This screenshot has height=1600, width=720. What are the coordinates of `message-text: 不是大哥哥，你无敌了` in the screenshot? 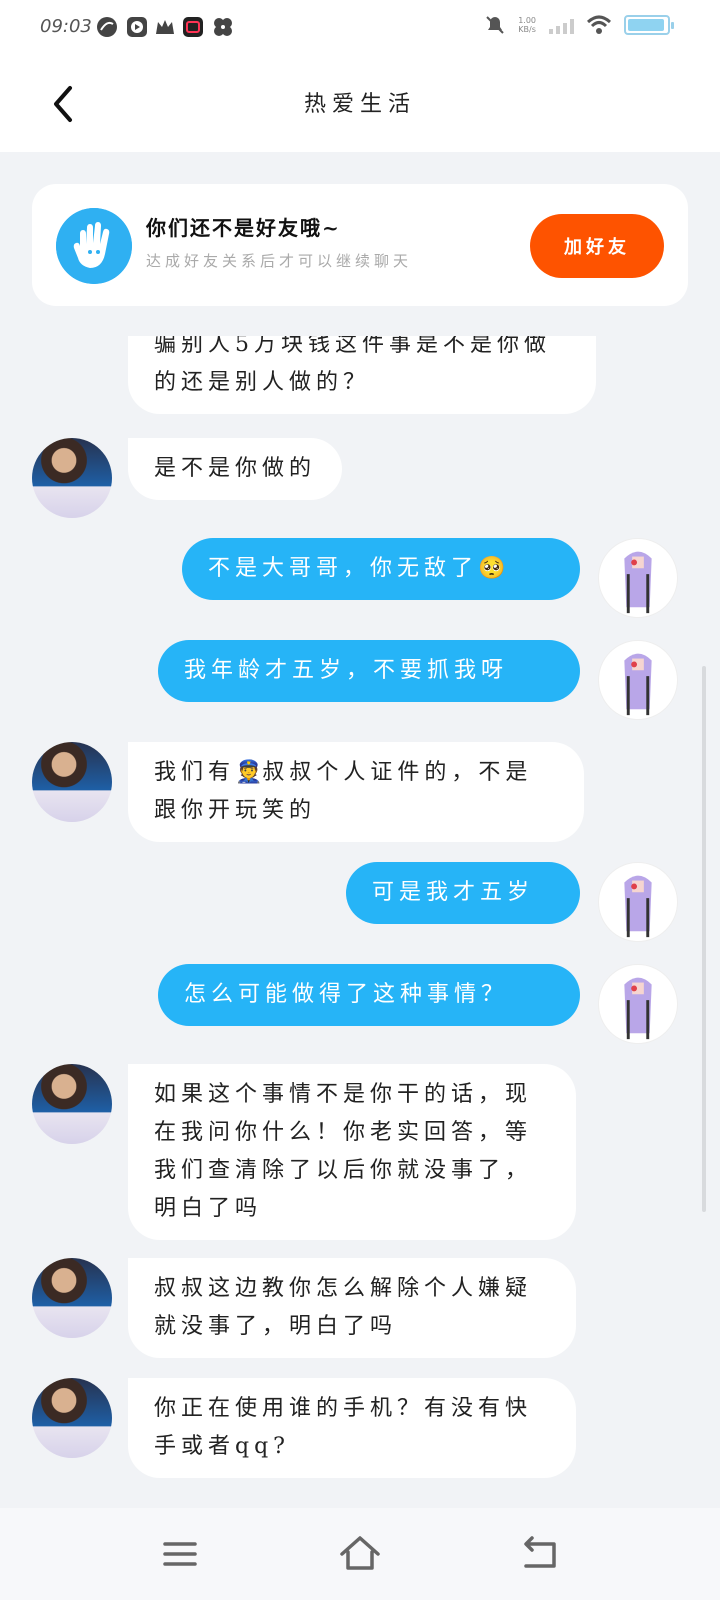 It's located at (343, 568).